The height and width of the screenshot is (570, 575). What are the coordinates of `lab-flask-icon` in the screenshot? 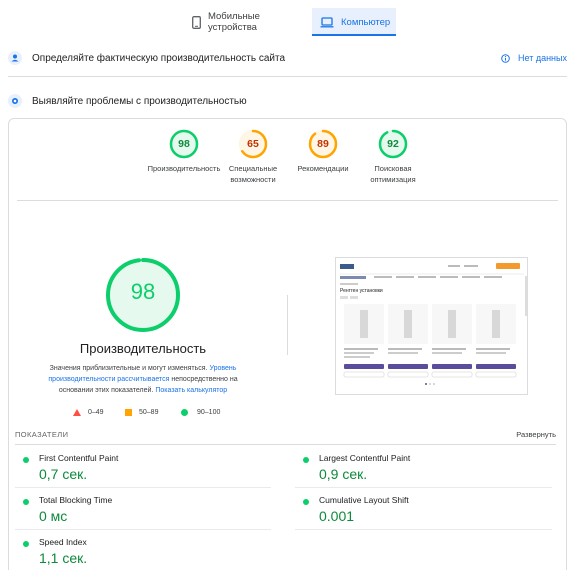 It's located at (15, 101).